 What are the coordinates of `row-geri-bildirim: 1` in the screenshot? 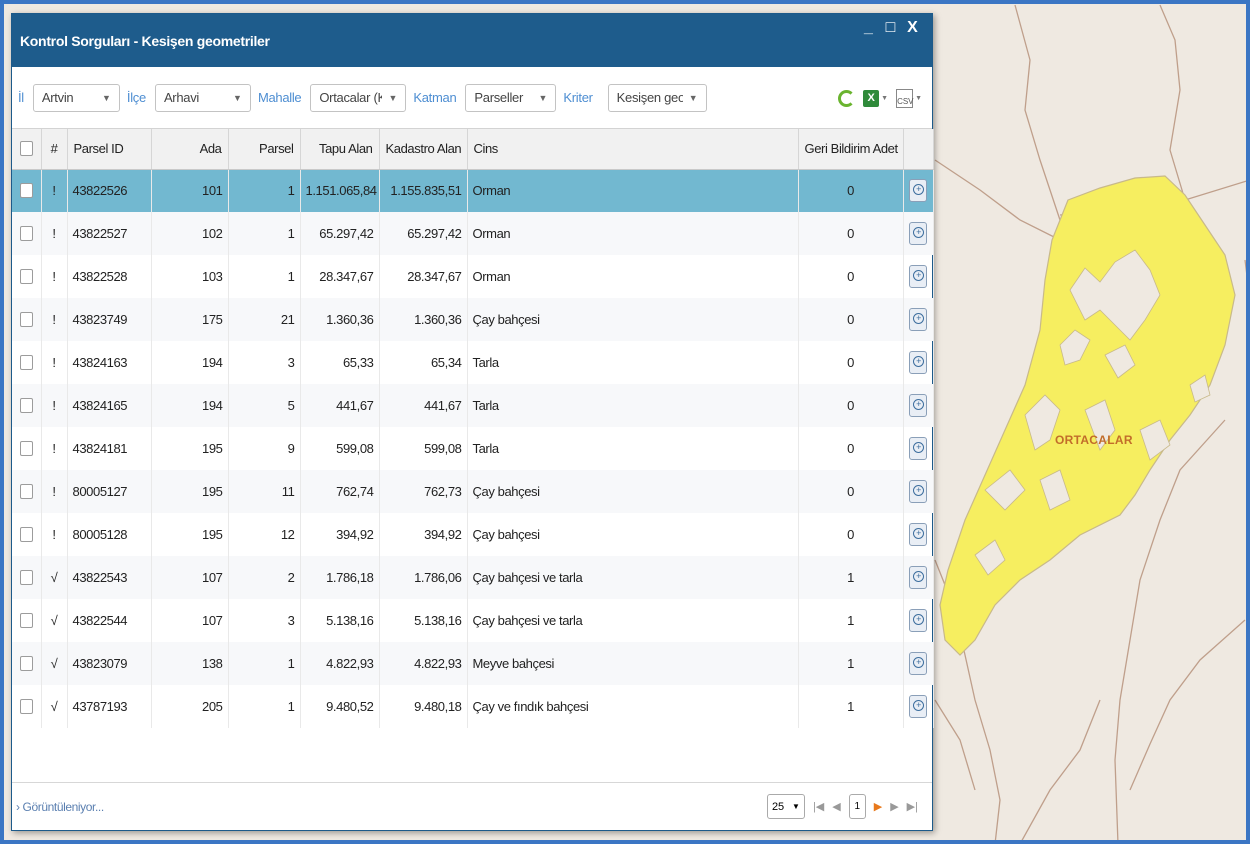 It's located at (851, 663).